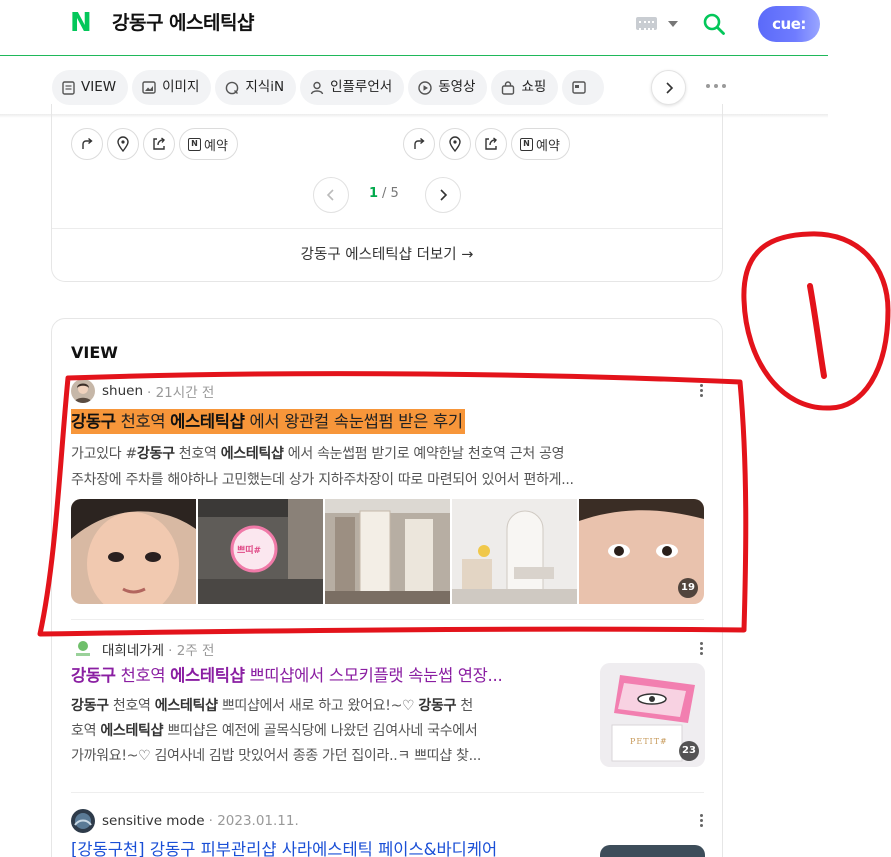  What do you see at coordinates (99, 87) in the screenshot?
I see `tab-label: VIEW` at bounding box center [99, 87].